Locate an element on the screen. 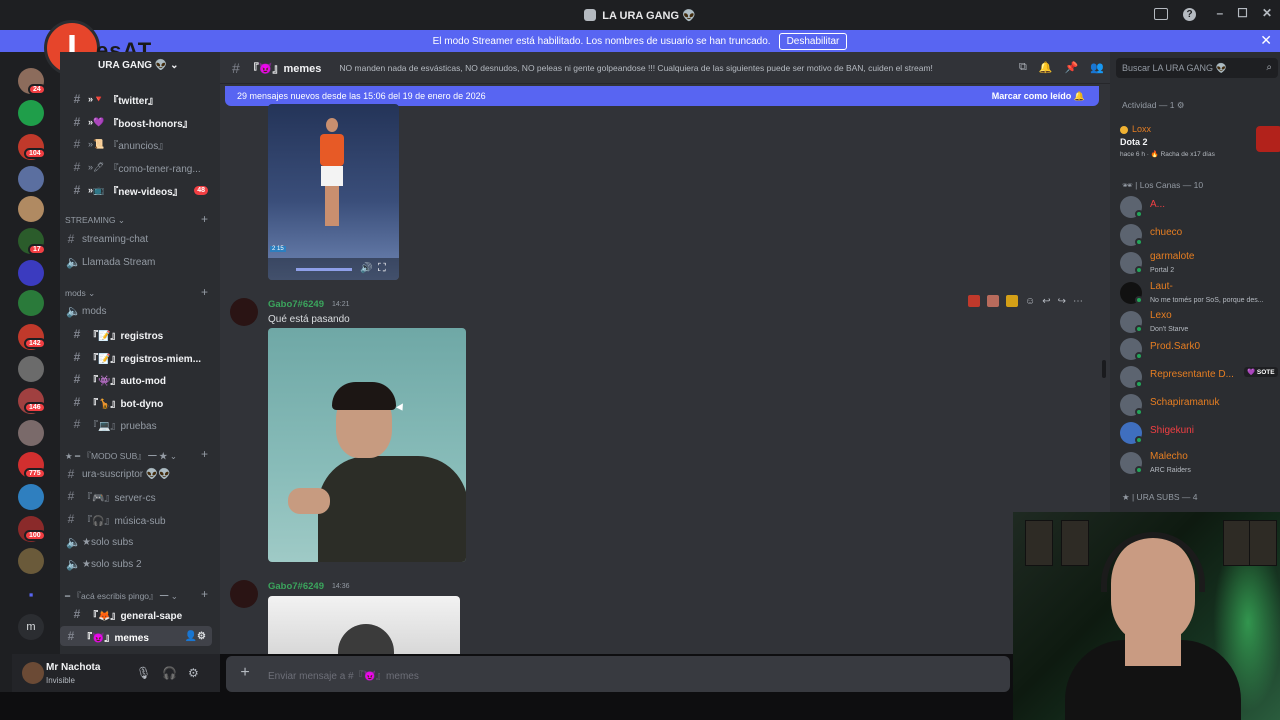 The height and width of the screenshot is (720, 1280). threads-icon: ⧉ is located at coordinates (1023, 67).